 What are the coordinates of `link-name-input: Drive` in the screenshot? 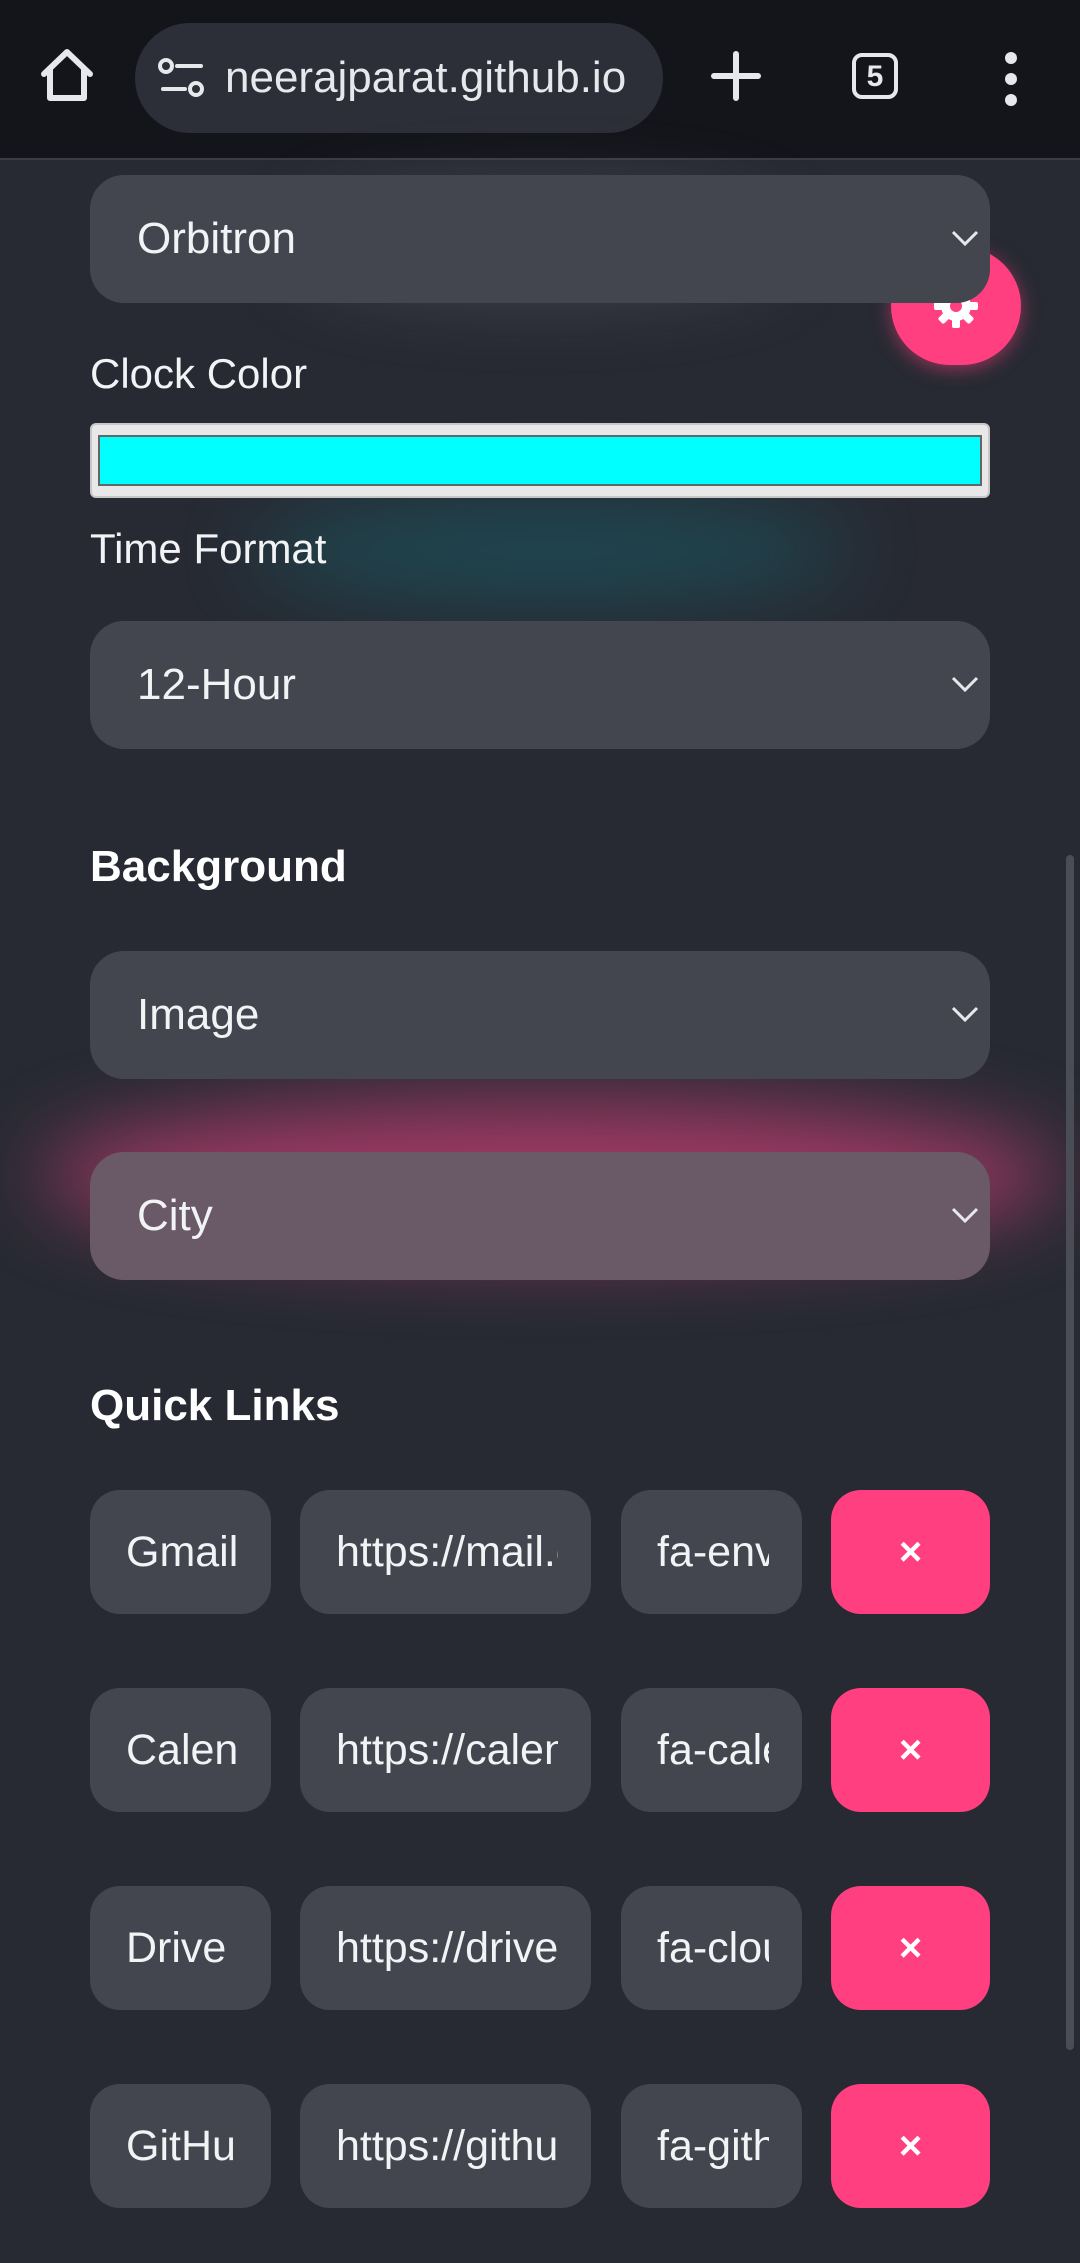 It's located at (180, 1948).